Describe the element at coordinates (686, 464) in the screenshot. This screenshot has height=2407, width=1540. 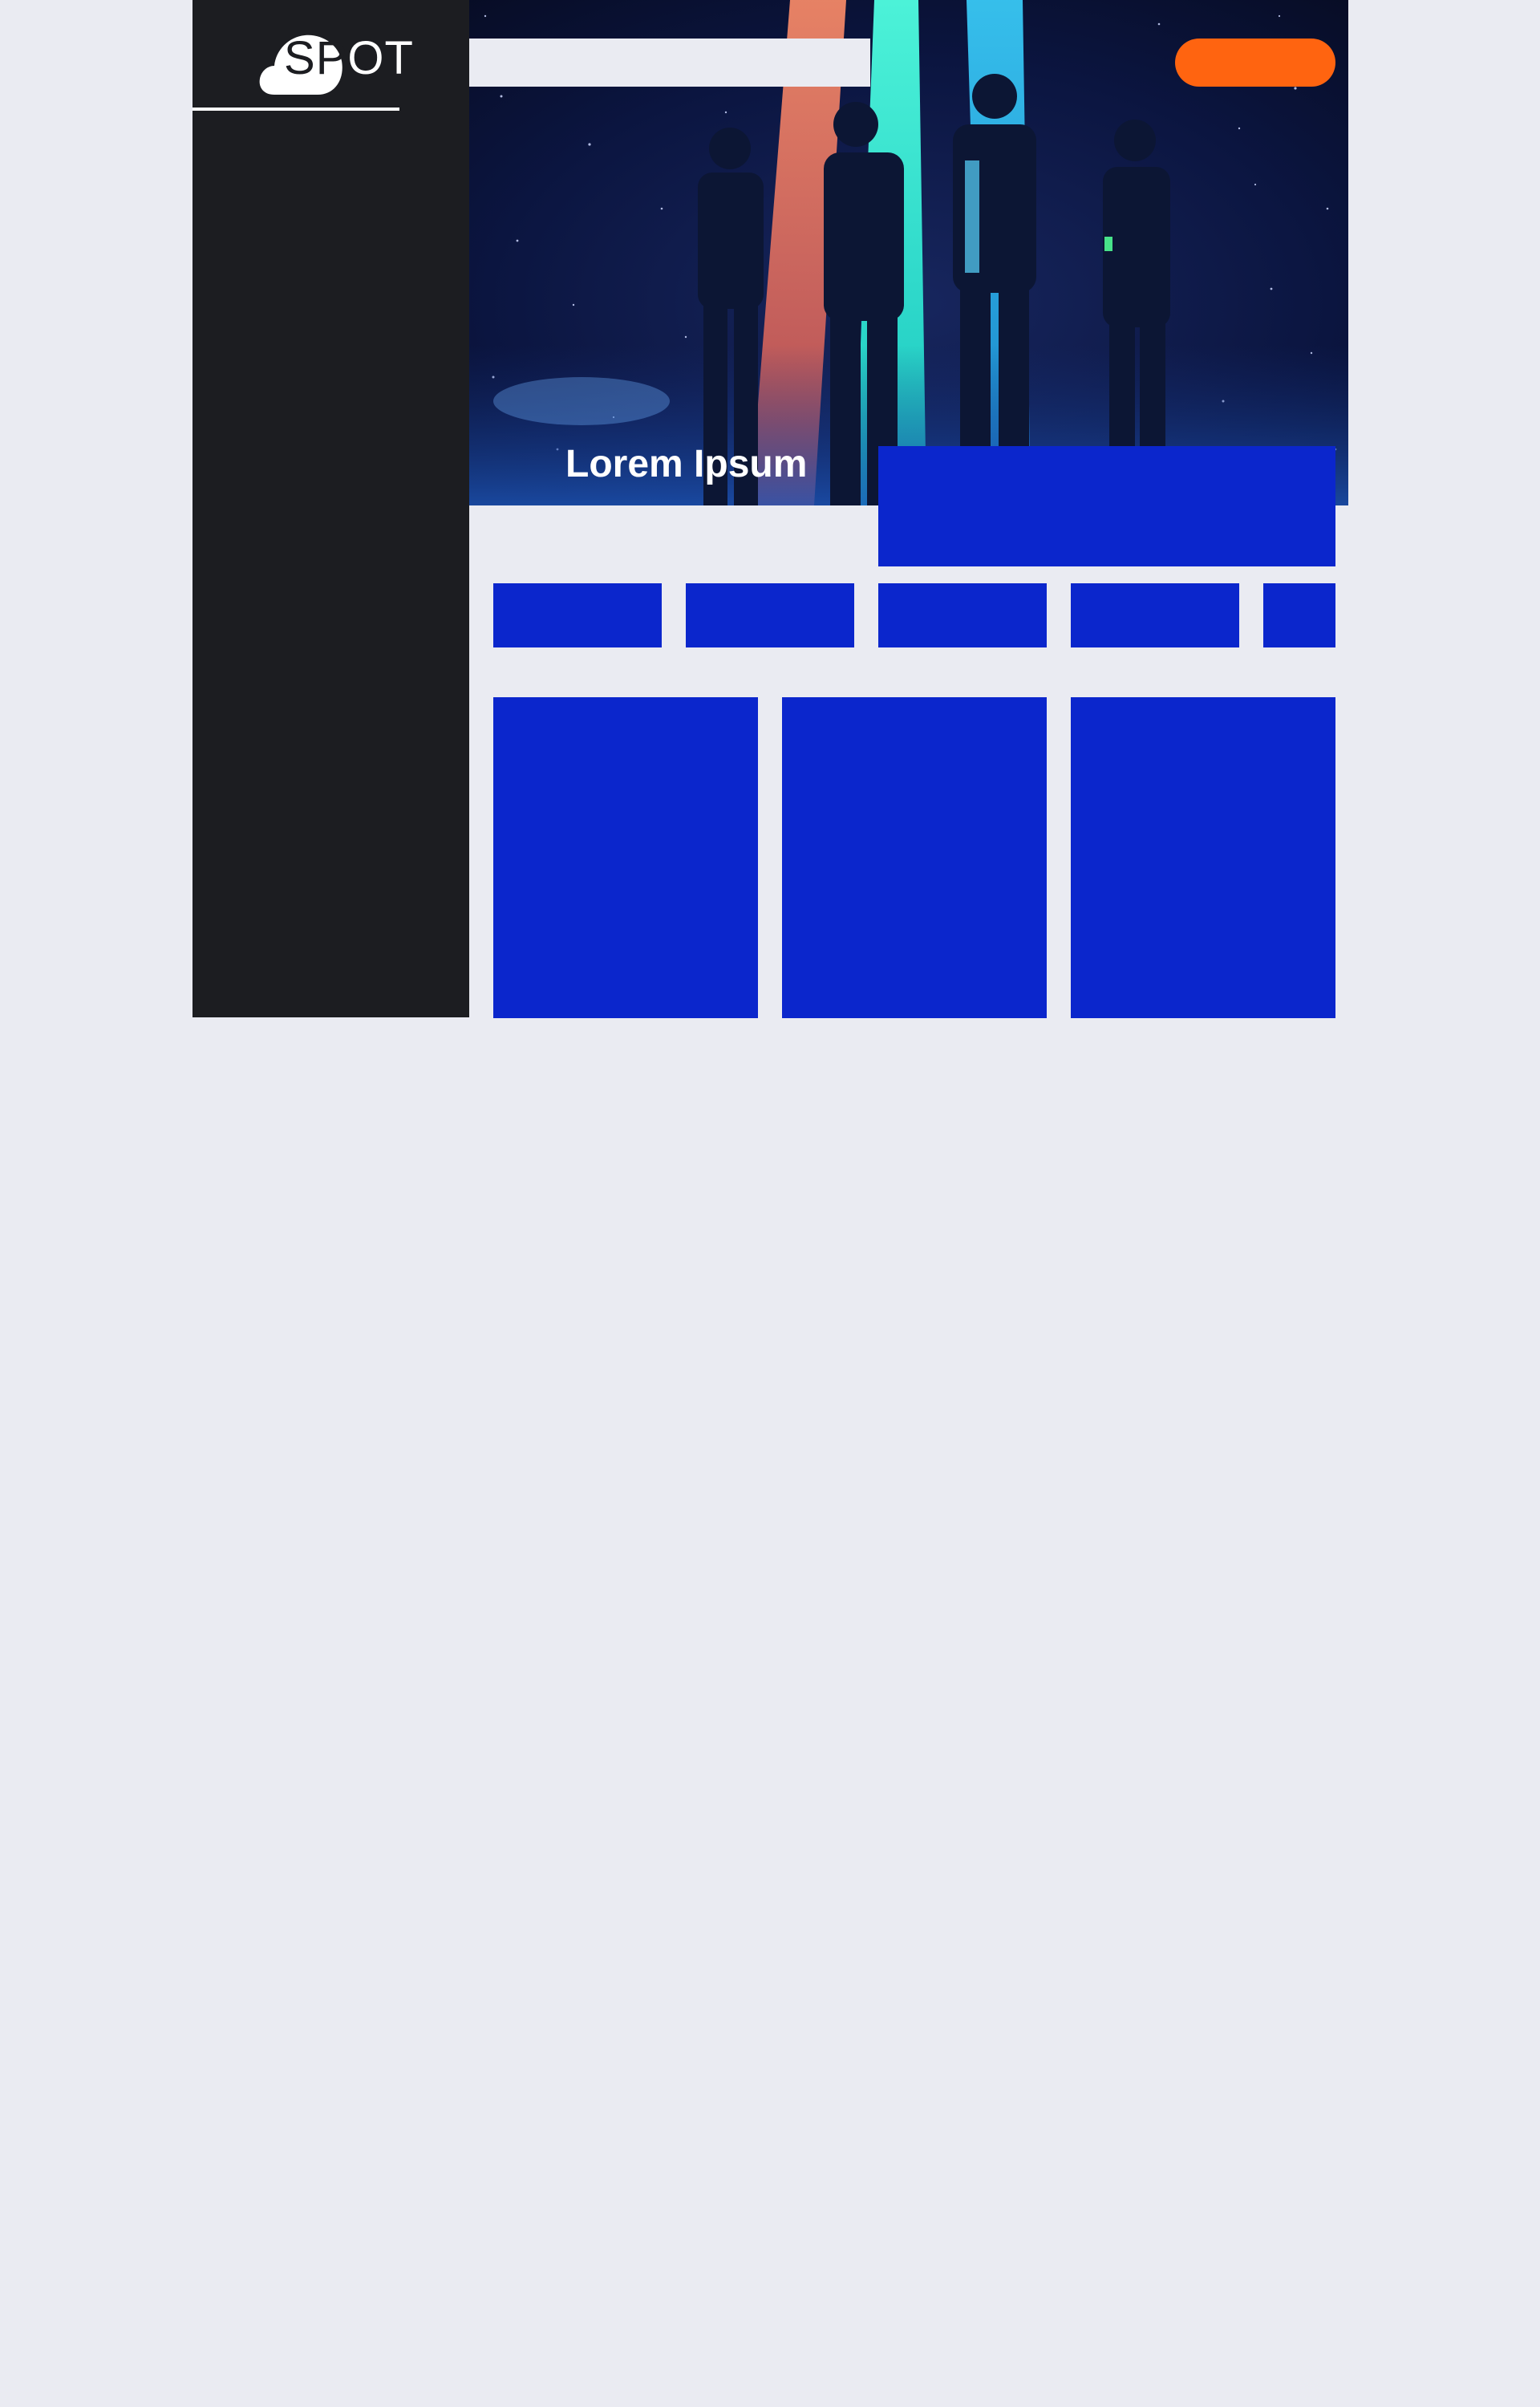
I see `hero-title: Lorem Ipsum` at that location.